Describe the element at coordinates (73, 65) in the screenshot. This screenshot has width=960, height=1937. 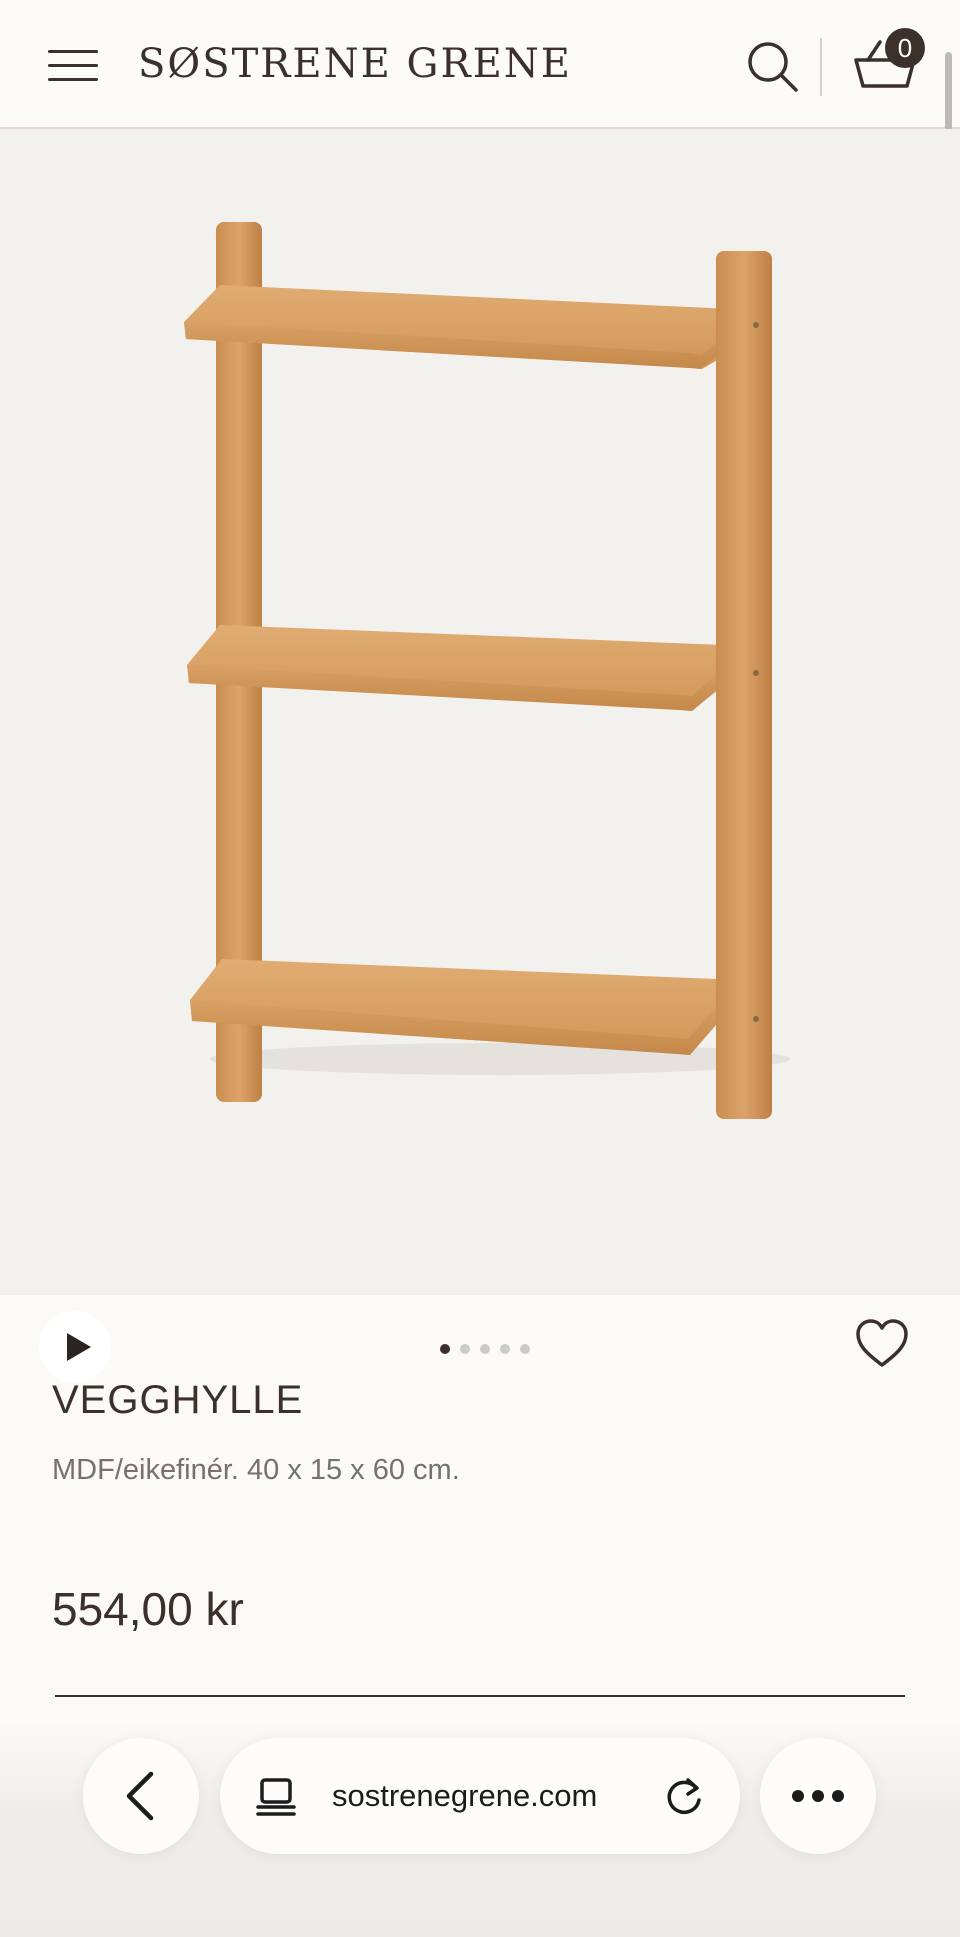
I see `hamburger-menu-icon` at that location.